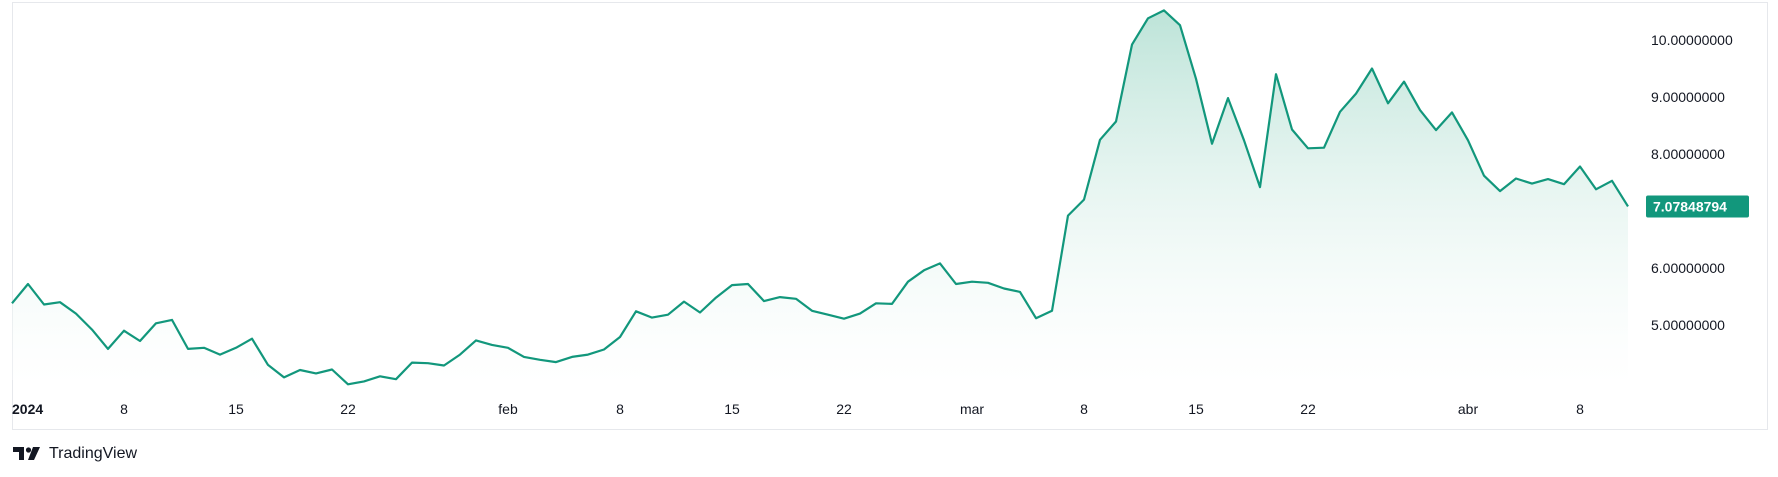  Describe the element at coordinates (1688, 154) in the screenshot. I see `y-tick-label: 8.00000000` at that location.